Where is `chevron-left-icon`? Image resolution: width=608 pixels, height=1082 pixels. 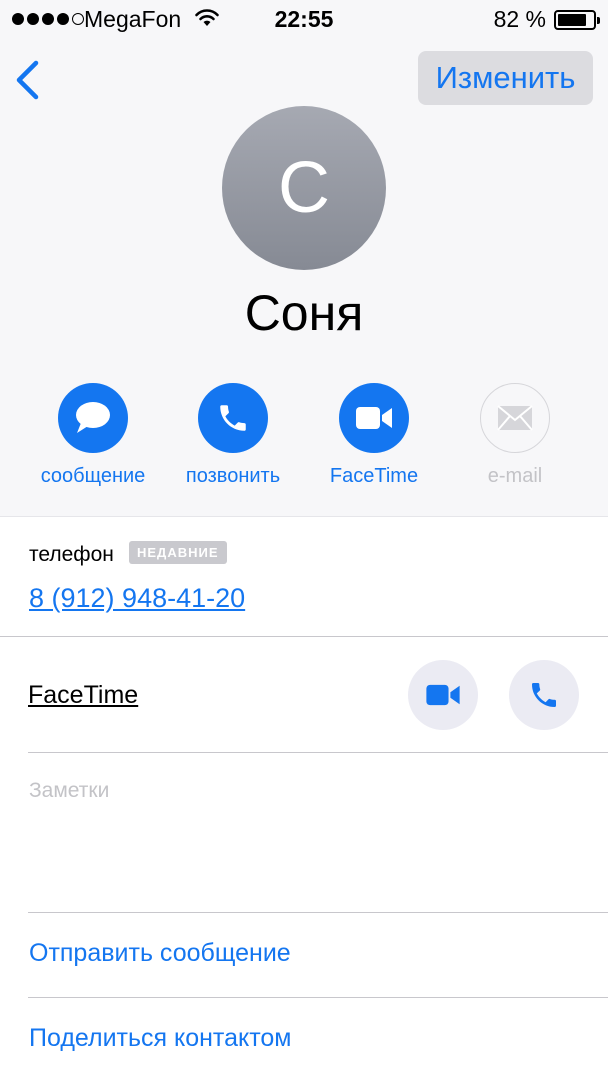
chevron-left-icon is located at coordinates (27, 80).